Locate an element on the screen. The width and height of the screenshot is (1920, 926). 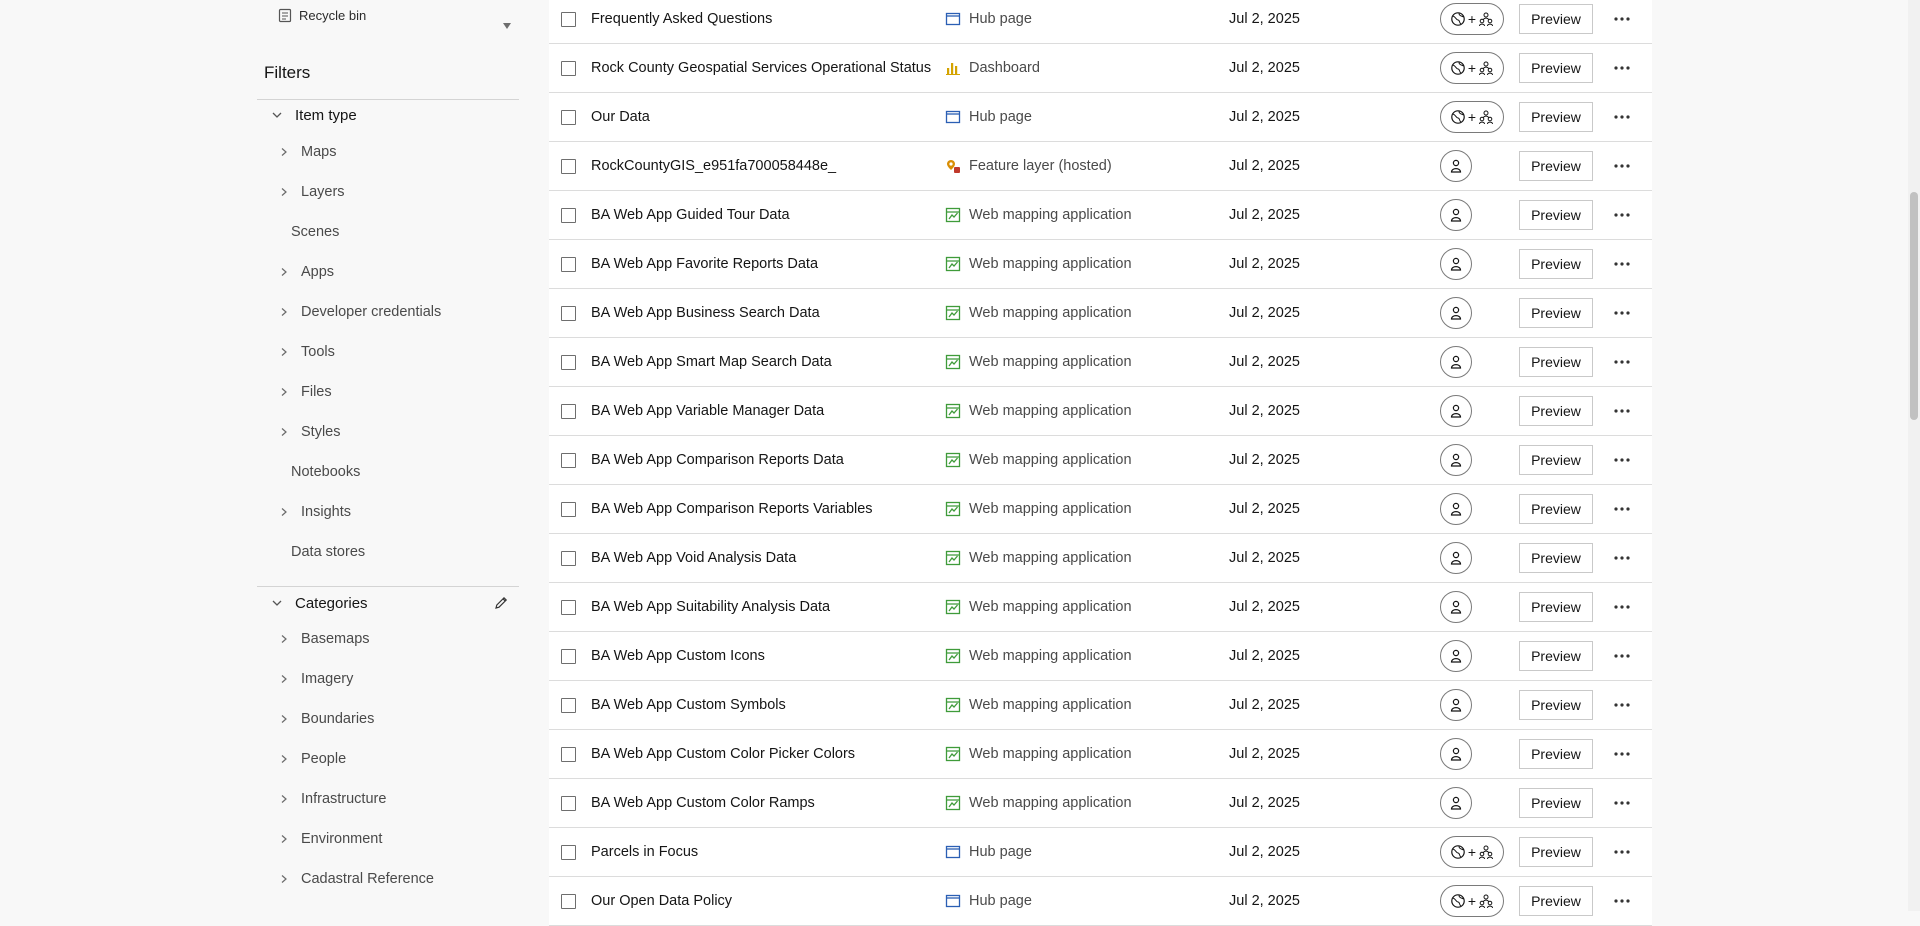
category-item: Basemaps is located at coordinates (388, 639).